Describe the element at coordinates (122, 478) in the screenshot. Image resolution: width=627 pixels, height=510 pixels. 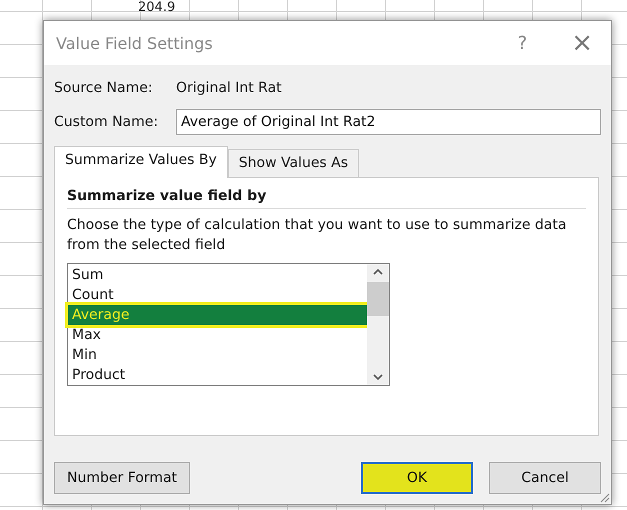
I see `dialog-button: Number Format` at that location.